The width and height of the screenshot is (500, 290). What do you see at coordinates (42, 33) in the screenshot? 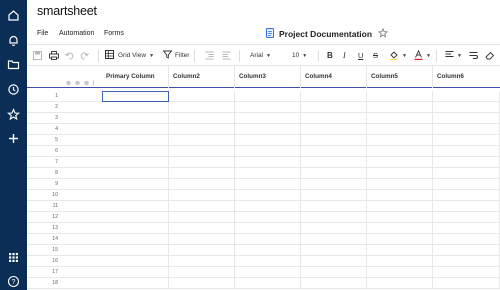
I see `menu-file: File` at bounding box center [42, 33].